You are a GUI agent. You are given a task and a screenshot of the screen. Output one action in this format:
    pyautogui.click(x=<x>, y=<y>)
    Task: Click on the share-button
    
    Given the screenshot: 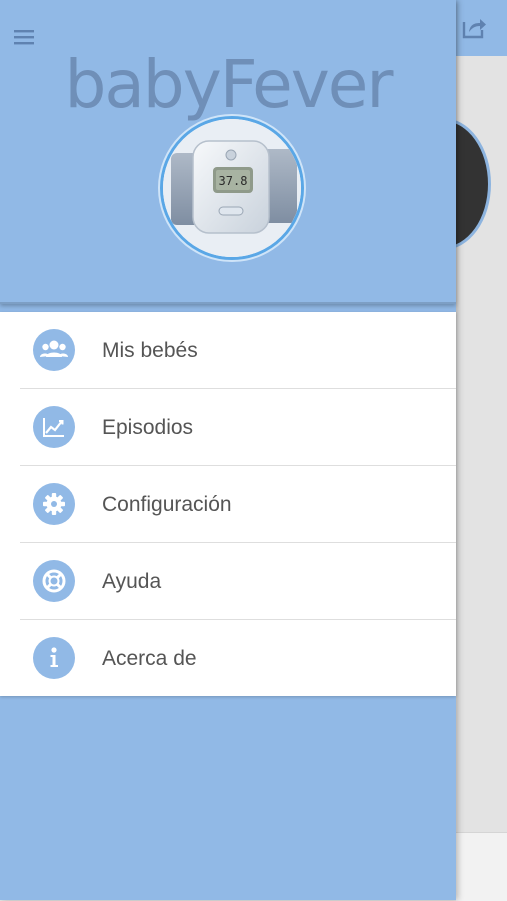 What is the action you would take?
    pyautogui.click(x=474, y=27)
    